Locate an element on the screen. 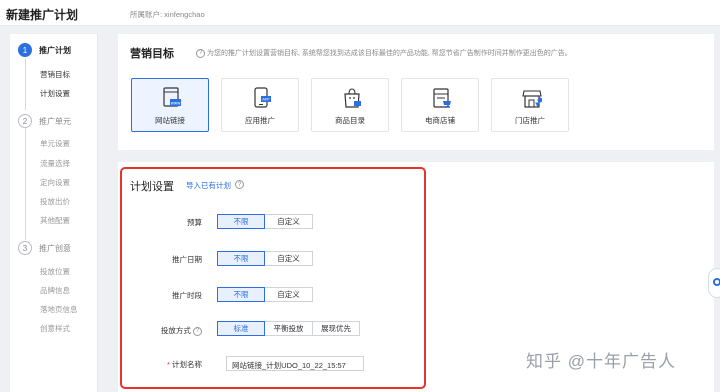 Image resolution: width=720 pixels, height=392 pixels. step-unit: 2 推广单元 is located at coordinates (44, 121).